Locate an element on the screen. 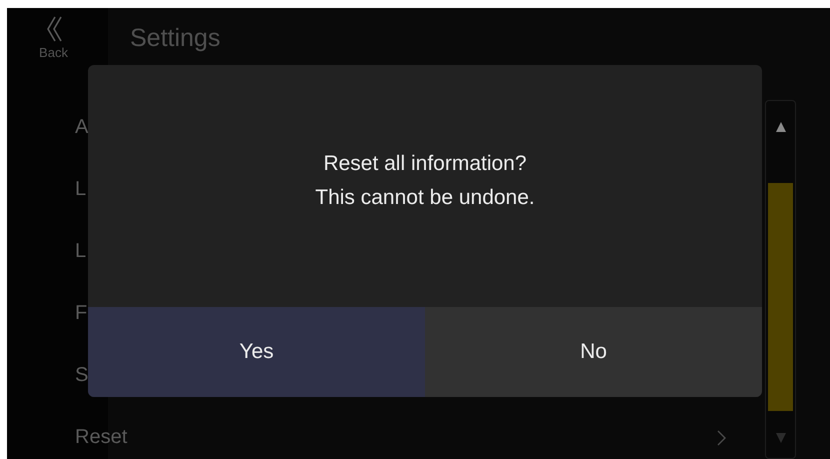 This screenshot has width=830, height=459. setting-label: A is located at coordinates (81, 127).